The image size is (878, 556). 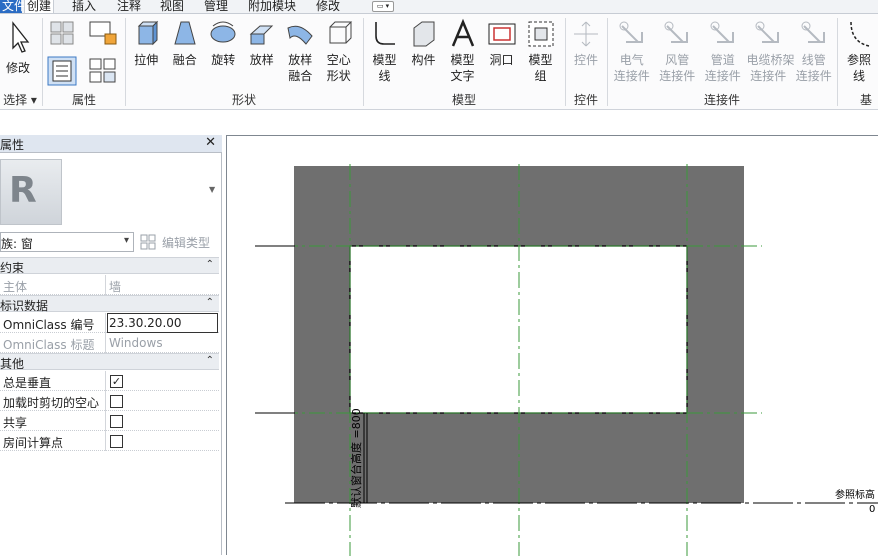 I want to click on panel-title-select: 选择 ▾, so click(x=20, y=100).